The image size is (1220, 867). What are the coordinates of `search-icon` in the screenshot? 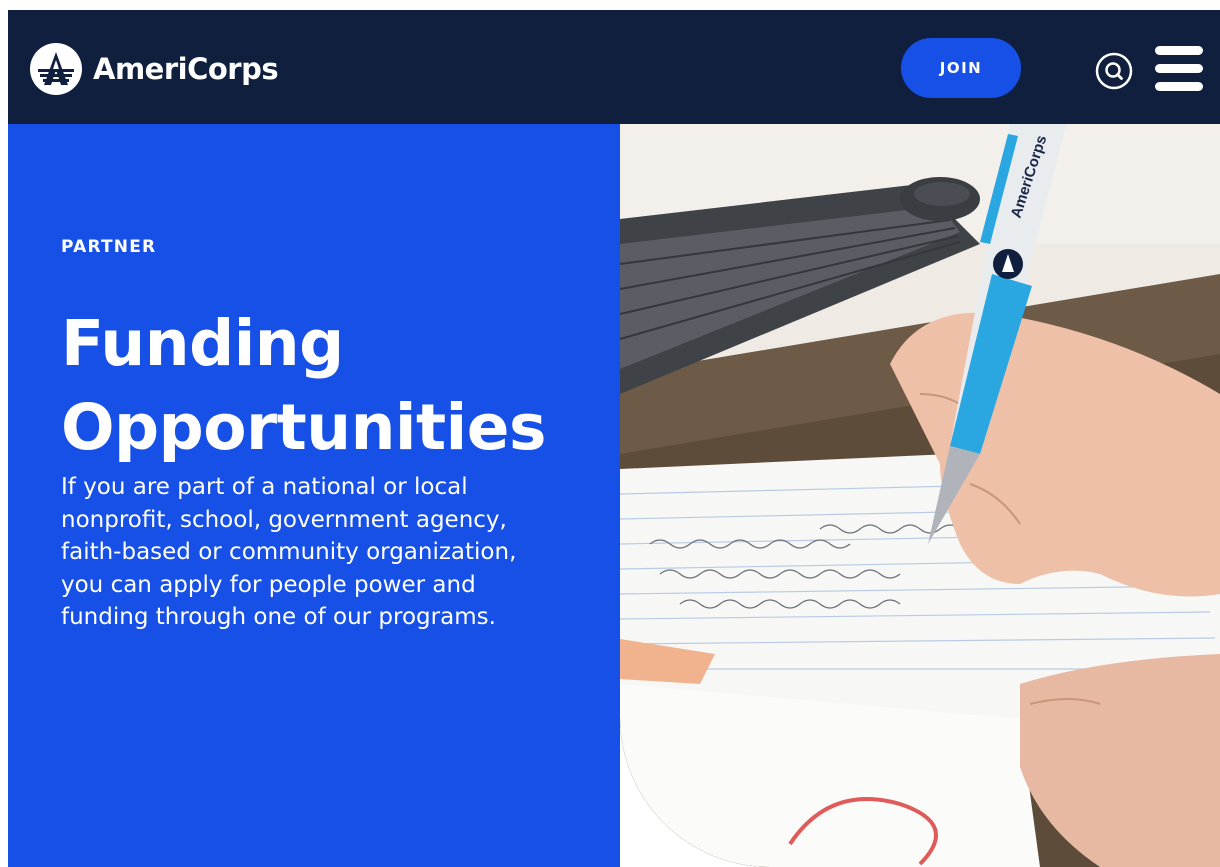 It's located at (1114, 71).